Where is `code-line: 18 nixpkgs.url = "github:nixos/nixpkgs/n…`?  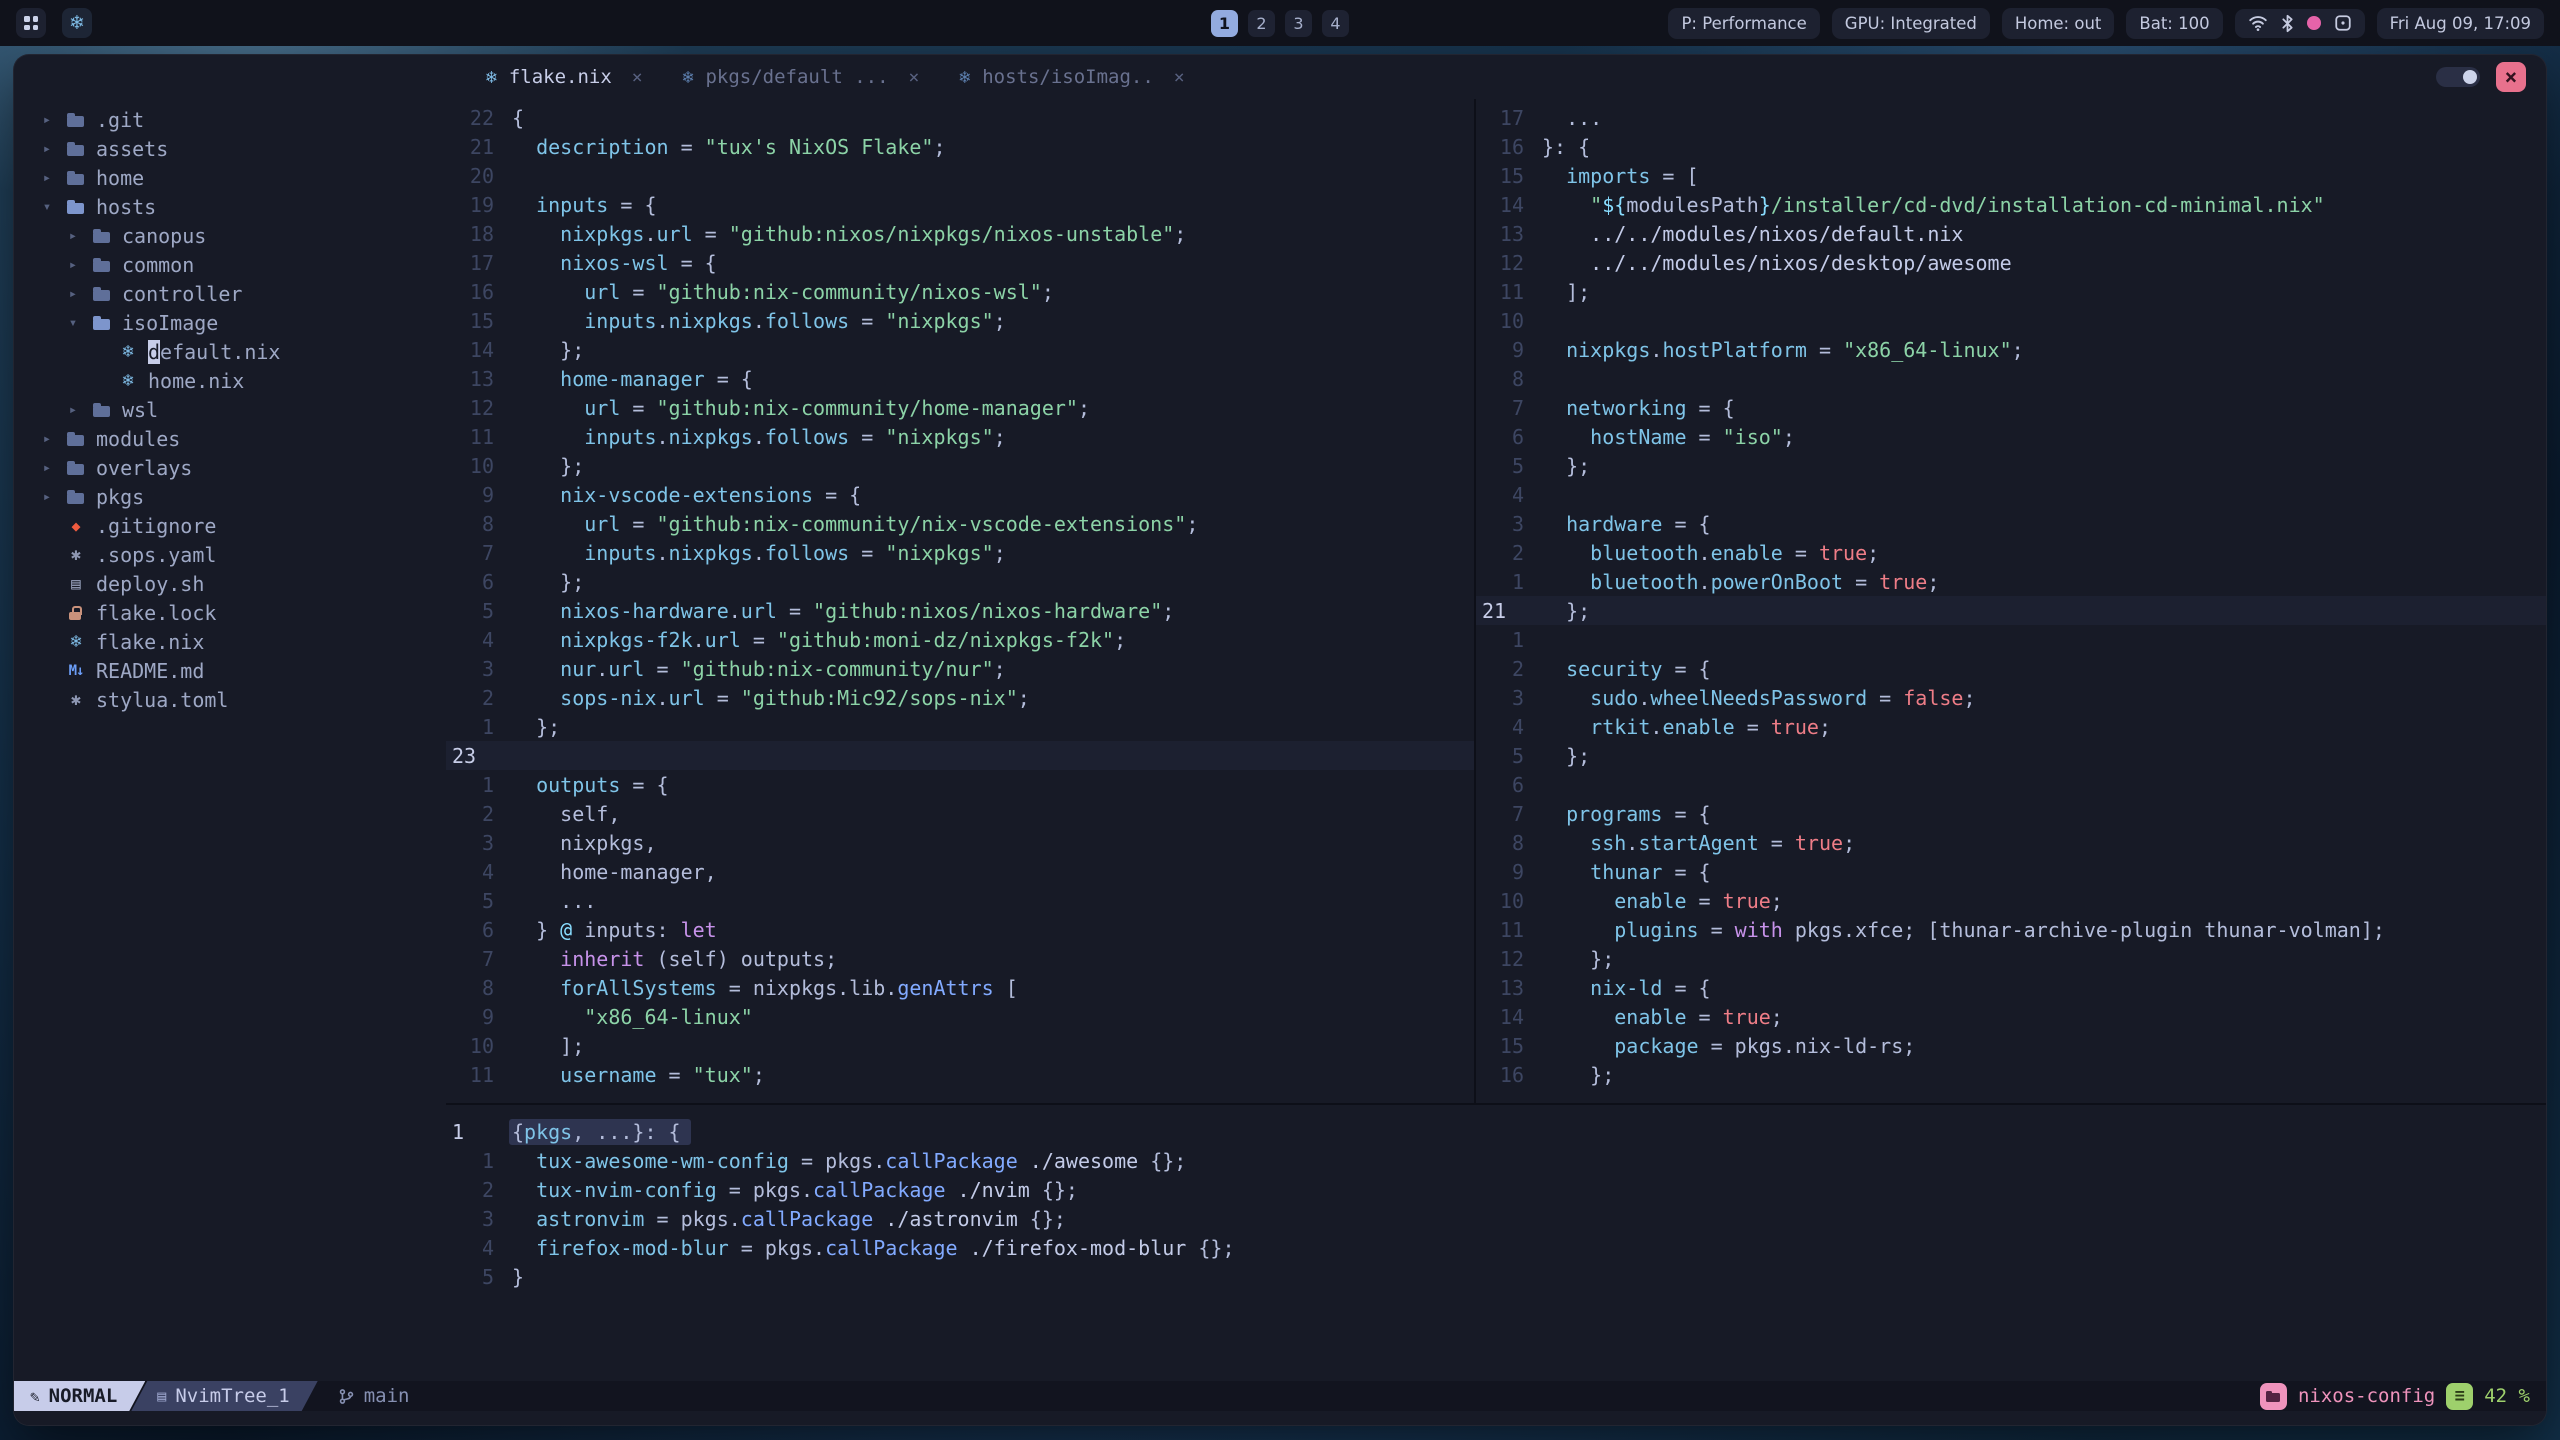 code-line: 18 nixpkgs.url = "github:nixos/nixpkgs/n… is located at coordinates (960, 233).